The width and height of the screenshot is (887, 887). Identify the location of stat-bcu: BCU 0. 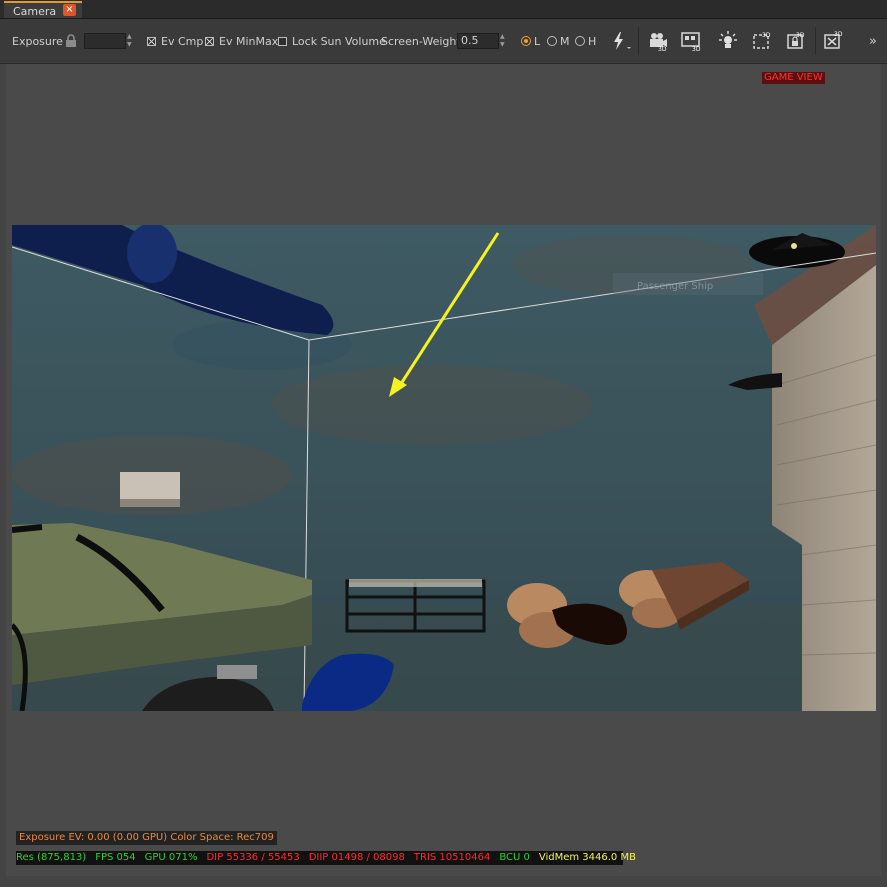
(514, 857).